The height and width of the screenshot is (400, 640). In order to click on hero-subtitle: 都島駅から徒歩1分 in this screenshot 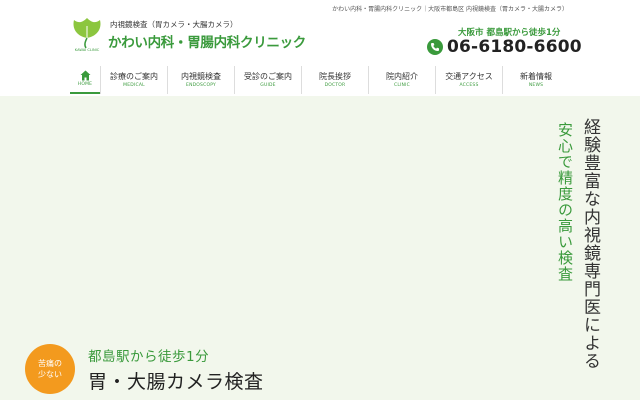, I will do `click(149, 357)`.